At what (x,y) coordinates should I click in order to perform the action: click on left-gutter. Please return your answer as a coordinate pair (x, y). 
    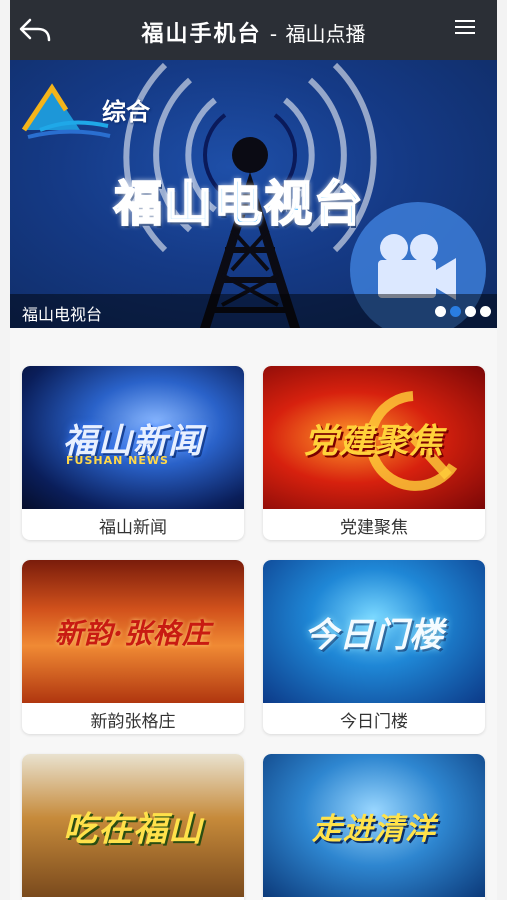
    Looking at the image, I should click on (5, 450).